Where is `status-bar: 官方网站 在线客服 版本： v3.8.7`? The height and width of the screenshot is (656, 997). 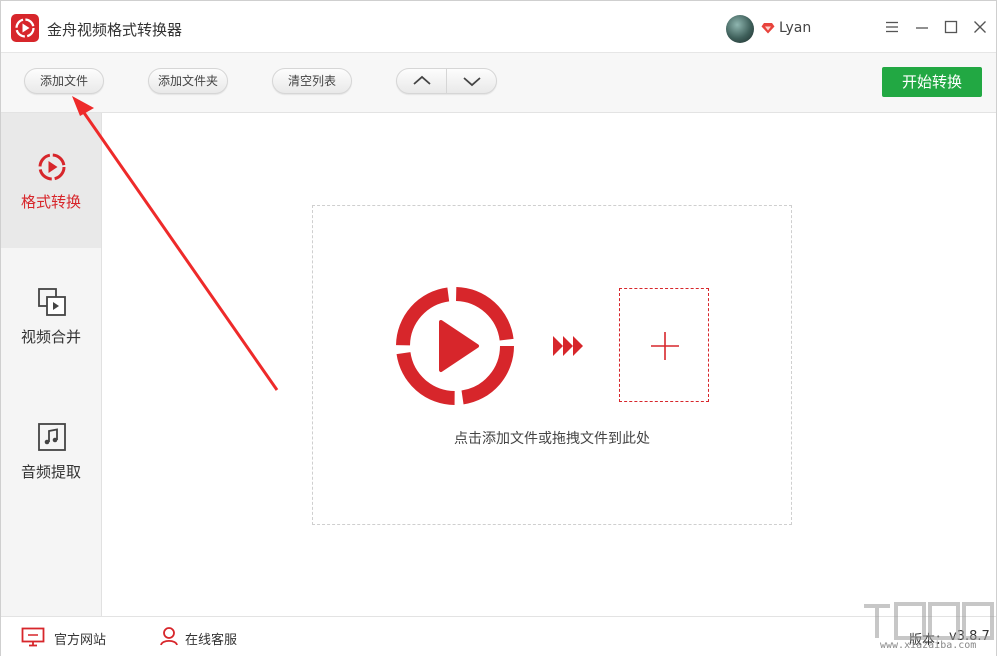 status-bar: 官方网站 在线客服 版本： v3.8.7 is located at coordinates (498, 636).